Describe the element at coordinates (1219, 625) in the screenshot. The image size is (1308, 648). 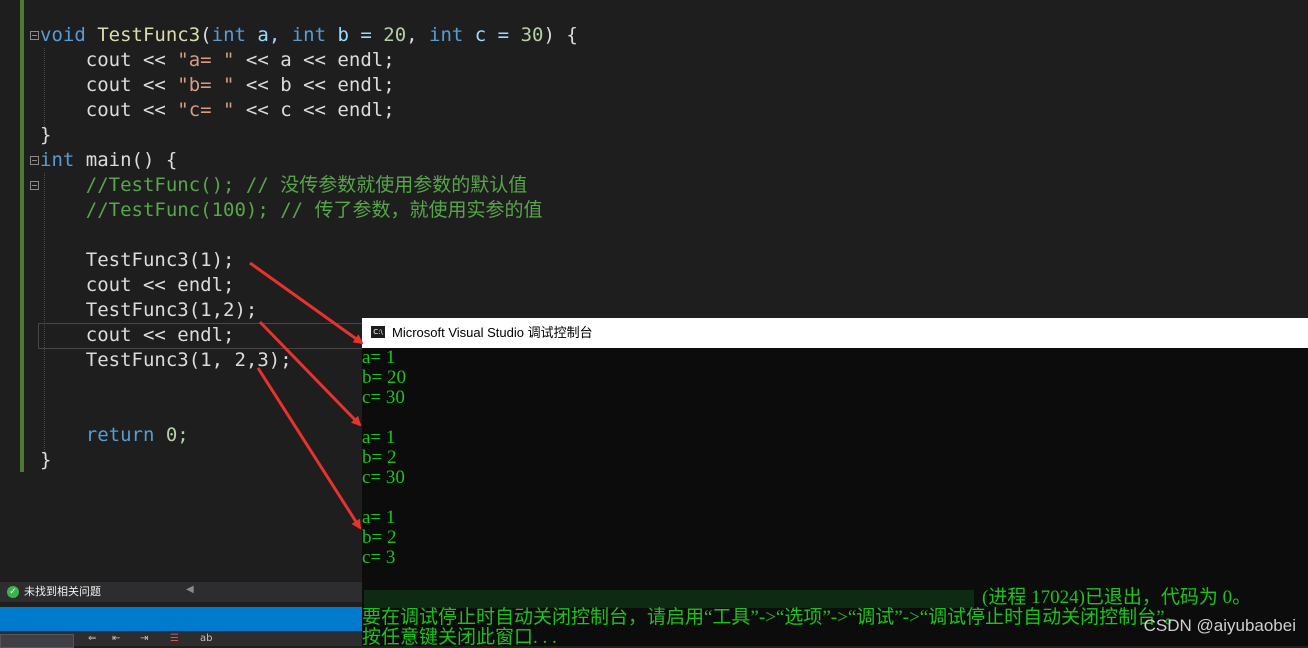
I see `watermark: CSDN @aiyubaobei` at that location.